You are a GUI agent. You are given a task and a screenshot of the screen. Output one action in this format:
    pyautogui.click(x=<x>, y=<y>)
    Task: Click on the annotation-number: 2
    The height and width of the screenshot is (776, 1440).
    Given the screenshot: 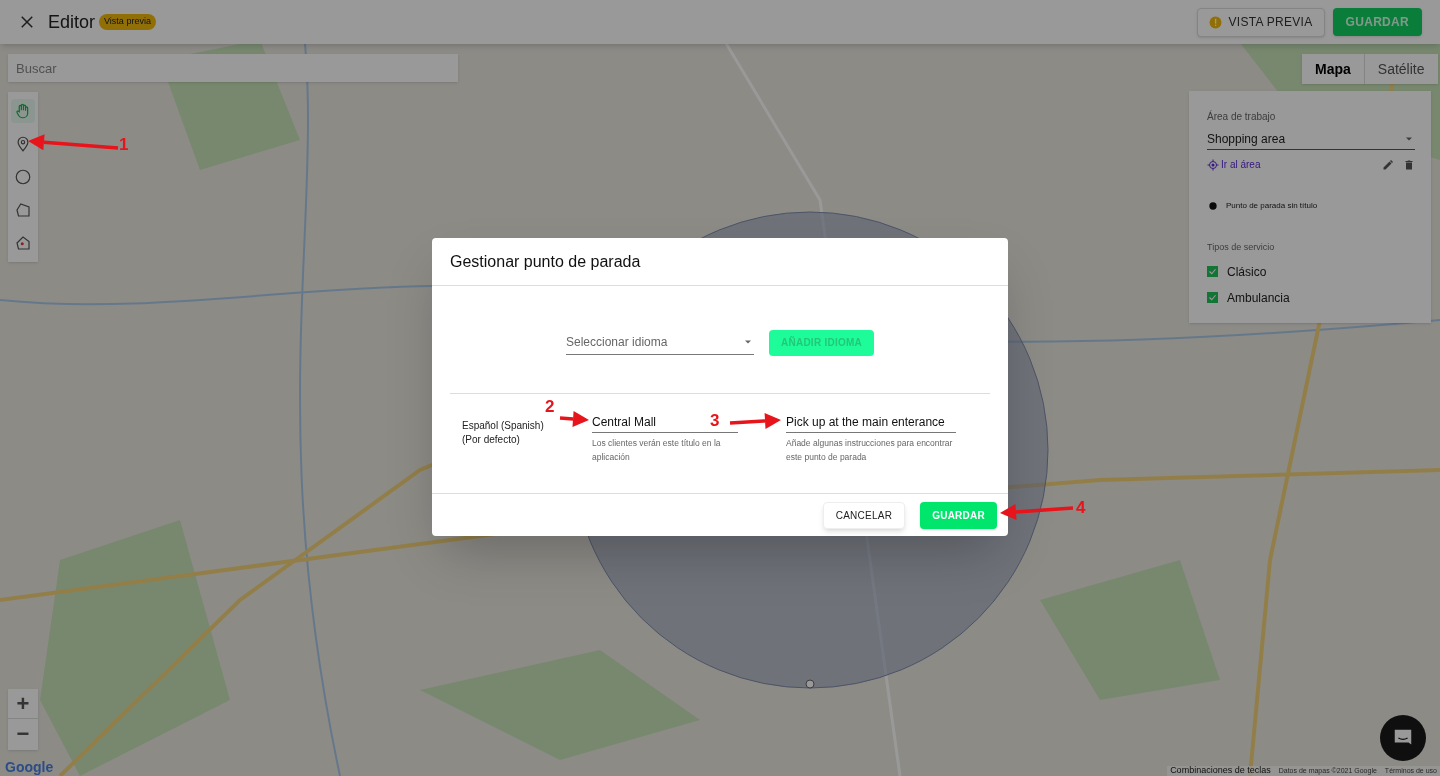 What is the action you would take?
    pyautogui.click(x=550, y=406)
    